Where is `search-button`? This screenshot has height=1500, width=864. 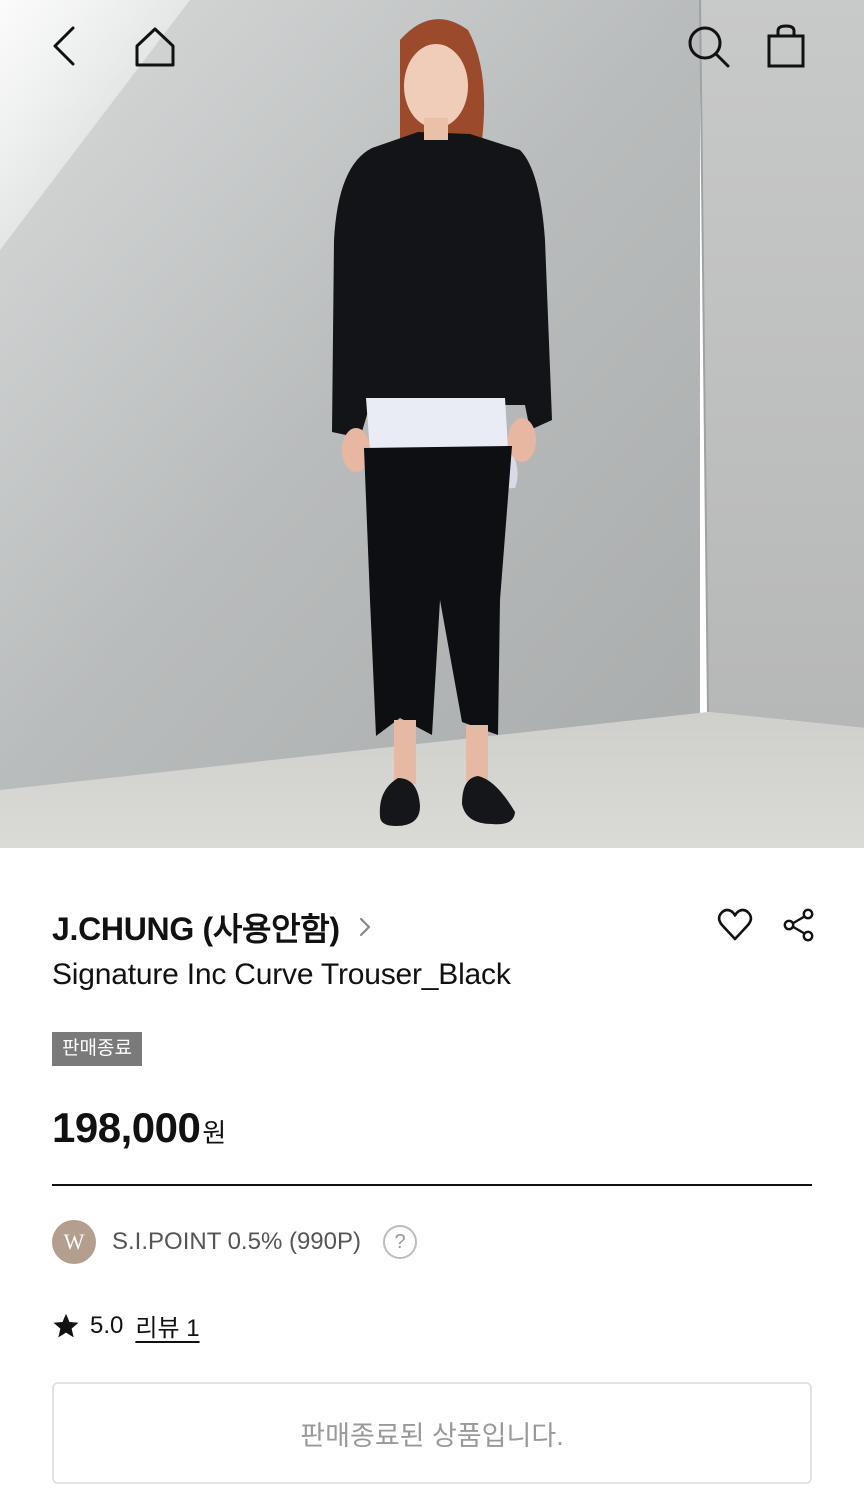 search-button is located at coordinates (708, 46).